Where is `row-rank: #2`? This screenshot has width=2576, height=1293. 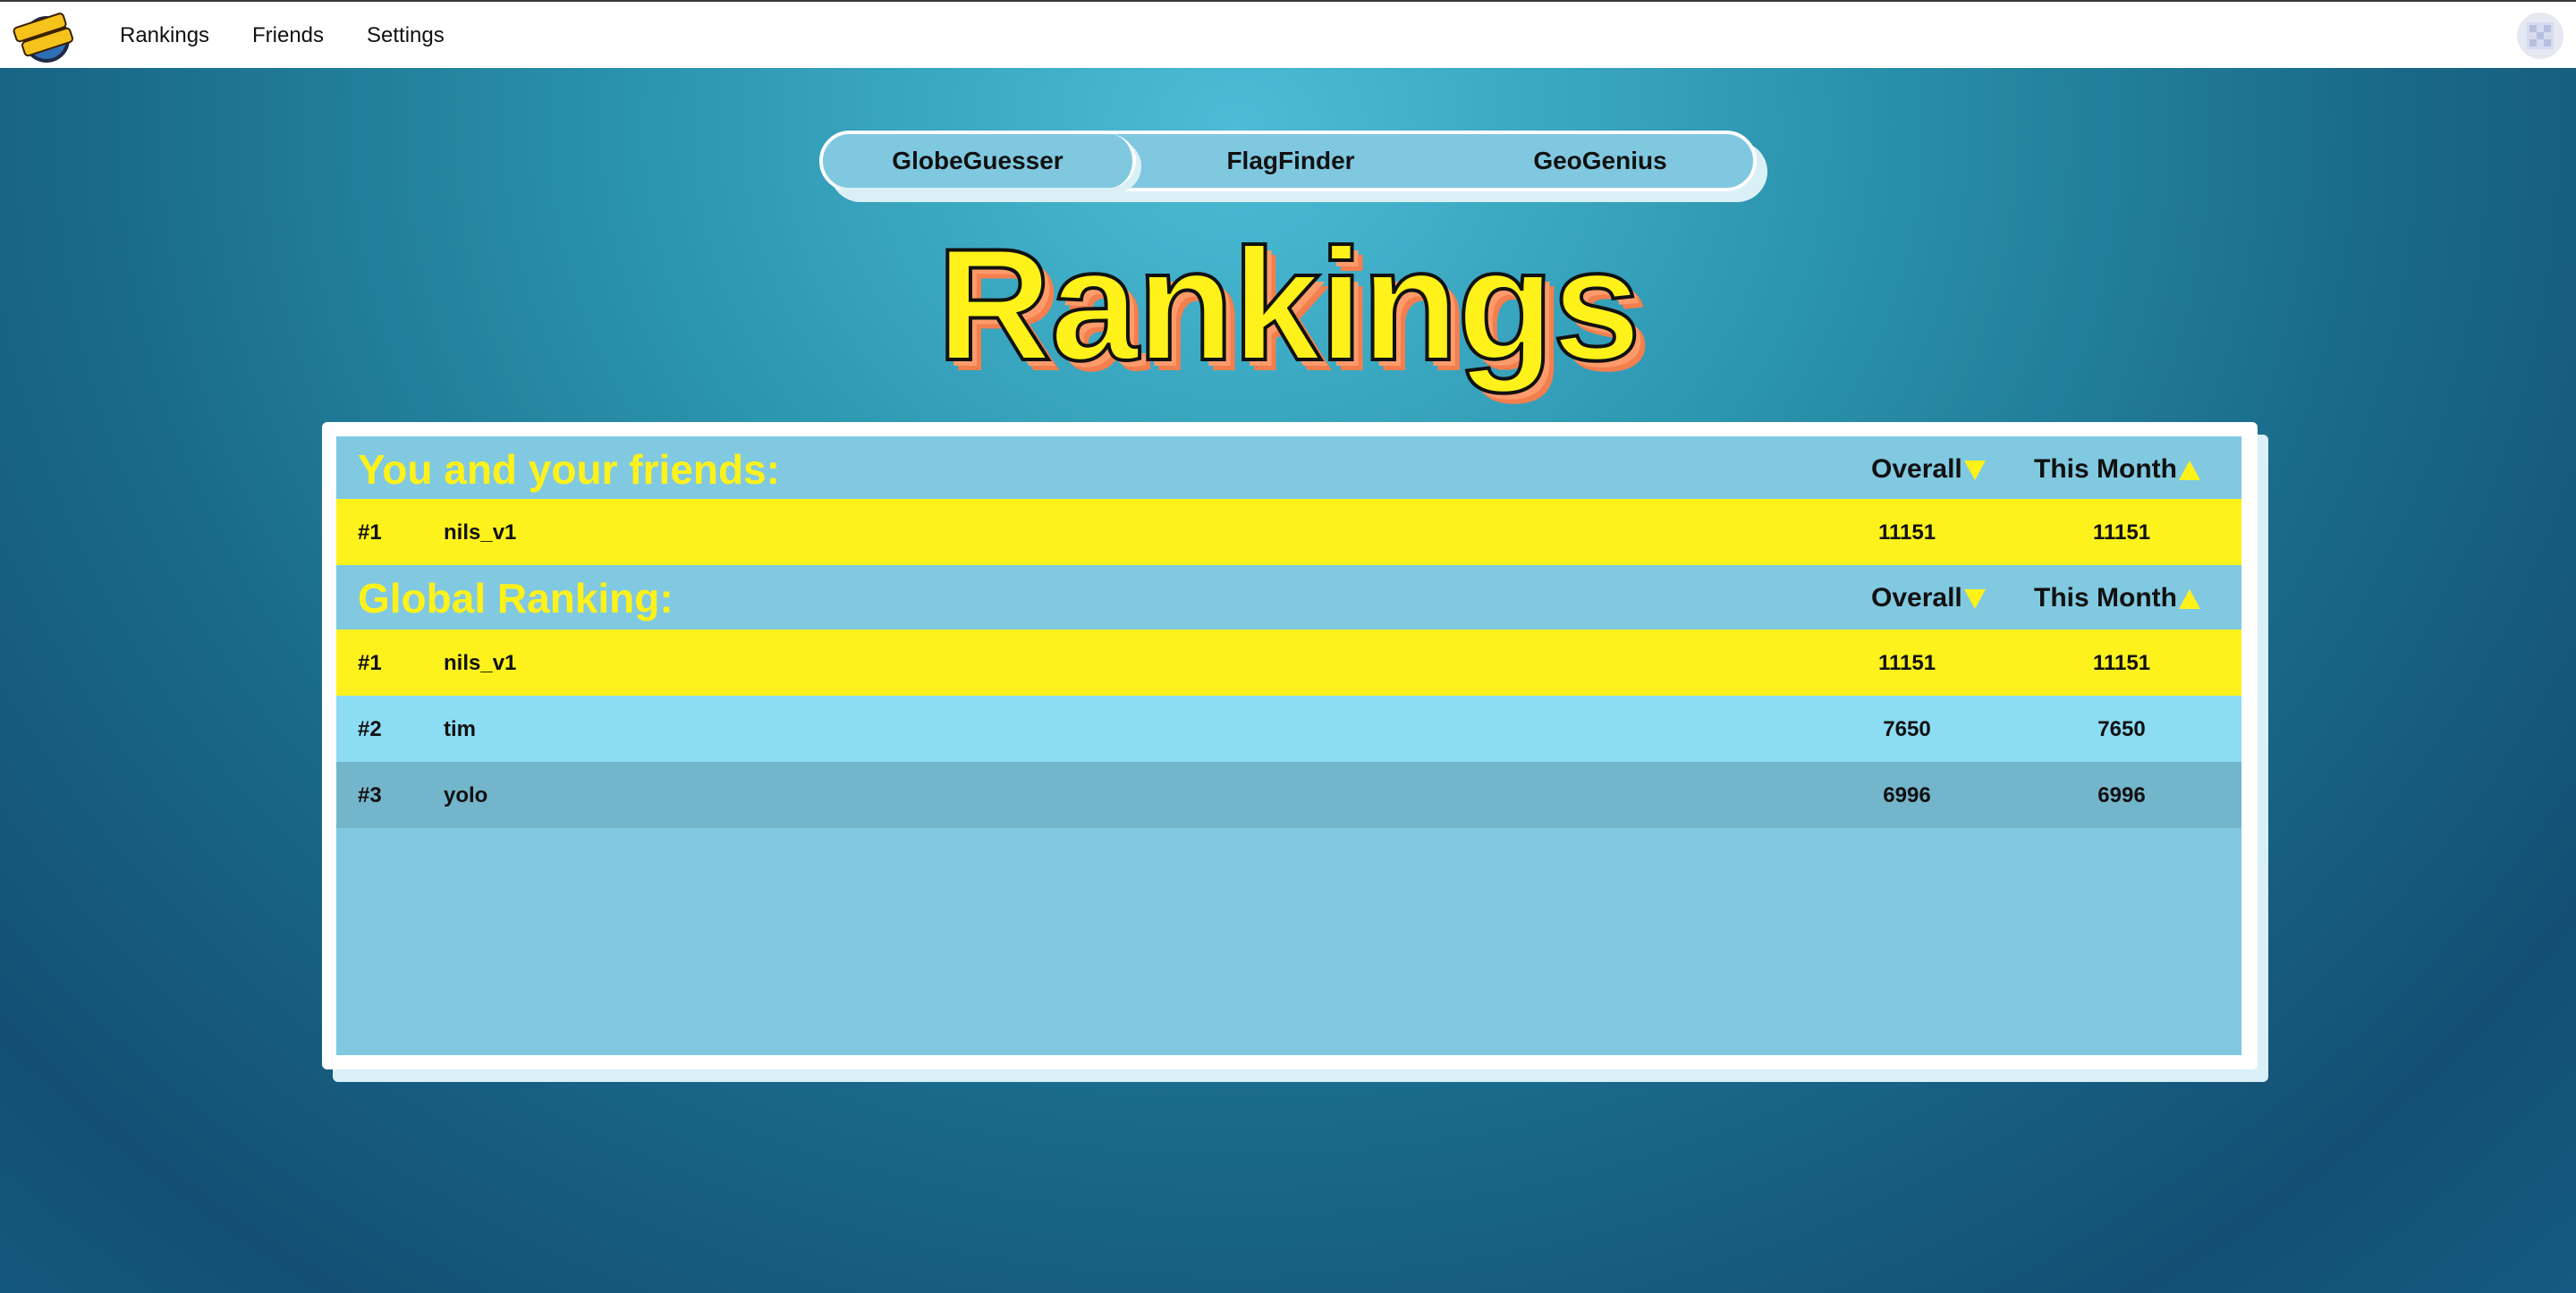 row-rank: #2 is located at coordinates (370, 729).